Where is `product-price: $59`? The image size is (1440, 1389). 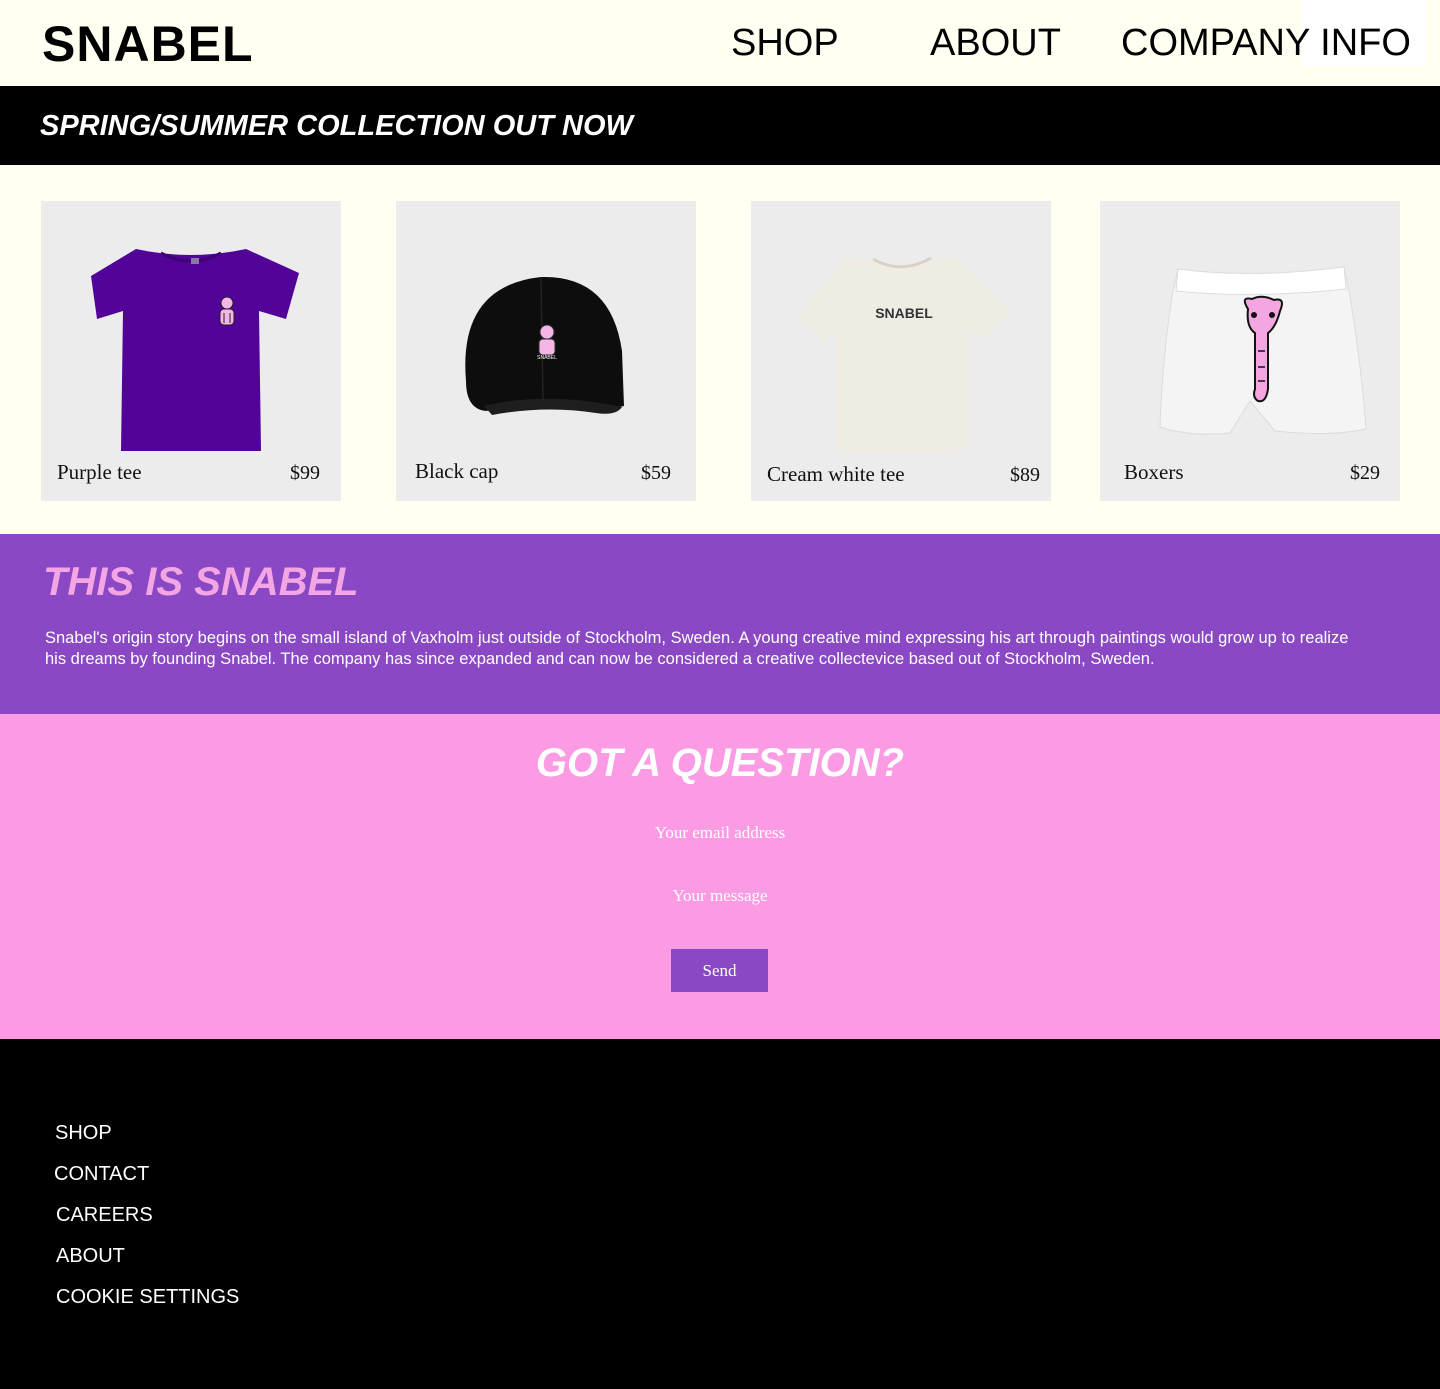
product-price: $59 is located at coordinates (656, 473).